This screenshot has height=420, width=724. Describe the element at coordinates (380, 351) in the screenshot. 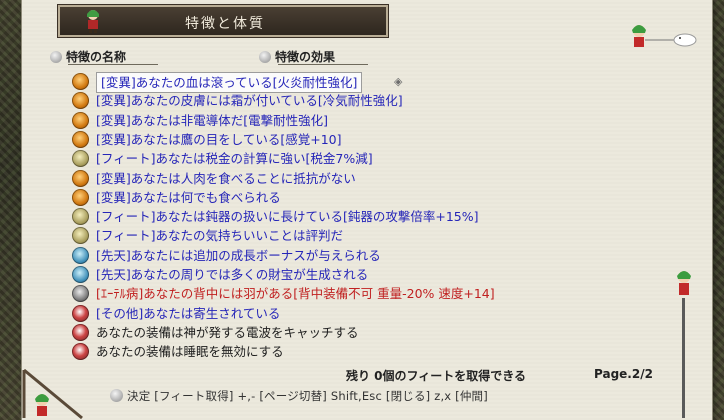

I see `trait-row: あなたの装備は睡眠を無効にする` at that location.